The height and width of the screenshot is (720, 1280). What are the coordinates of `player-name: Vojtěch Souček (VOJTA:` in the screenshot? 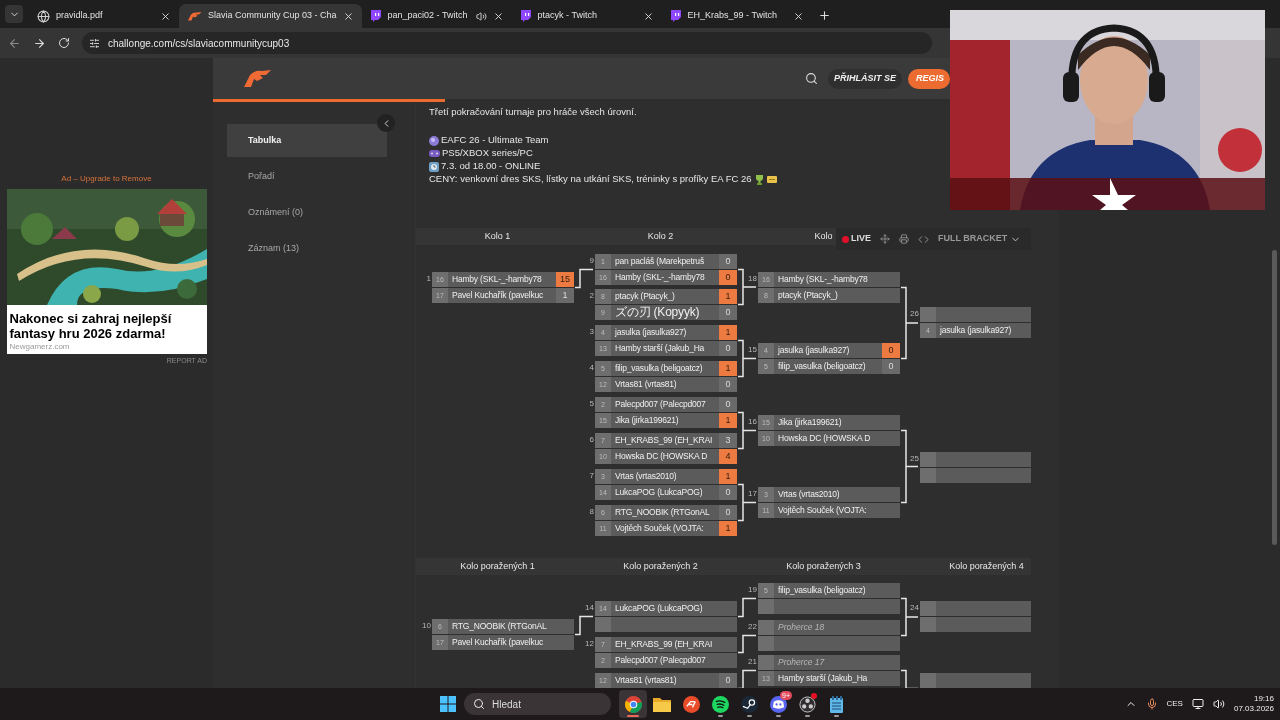 It's located at (822, 510).